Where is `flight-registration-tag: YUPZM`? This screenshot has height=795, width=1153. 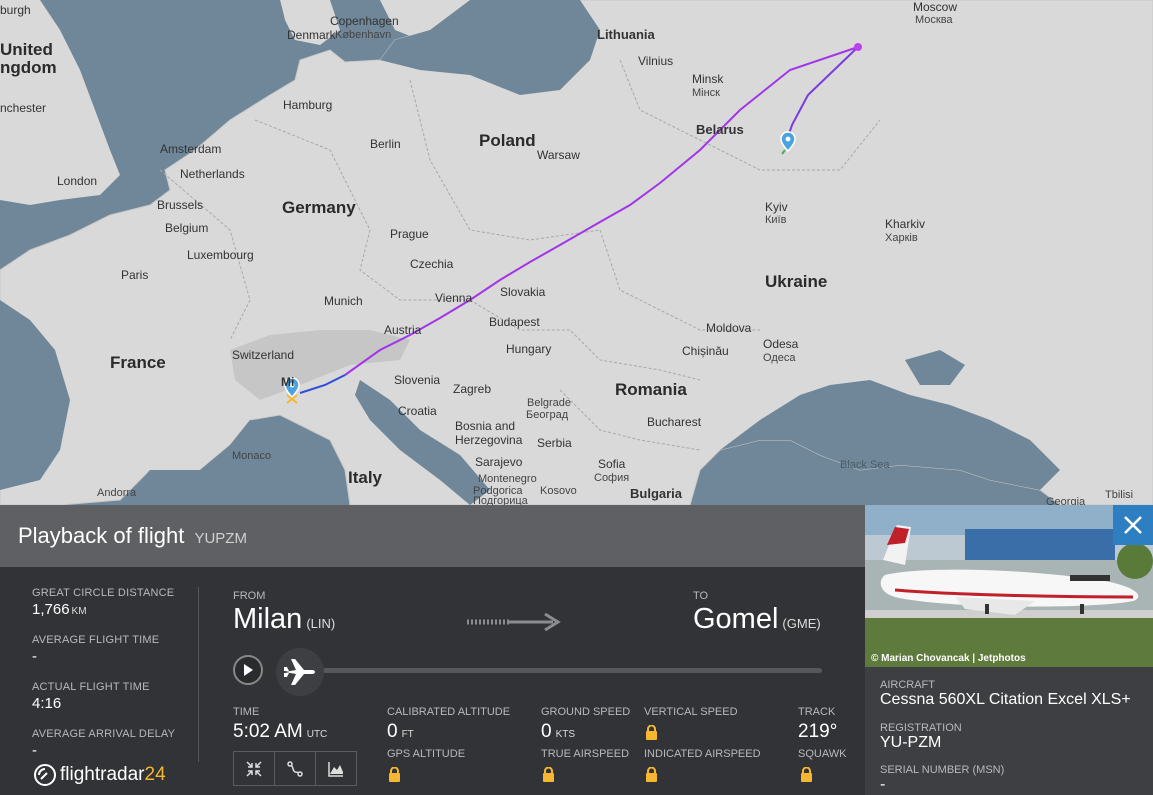 flight-registration-tag: YUPZM is located at coordinates (220, 538).